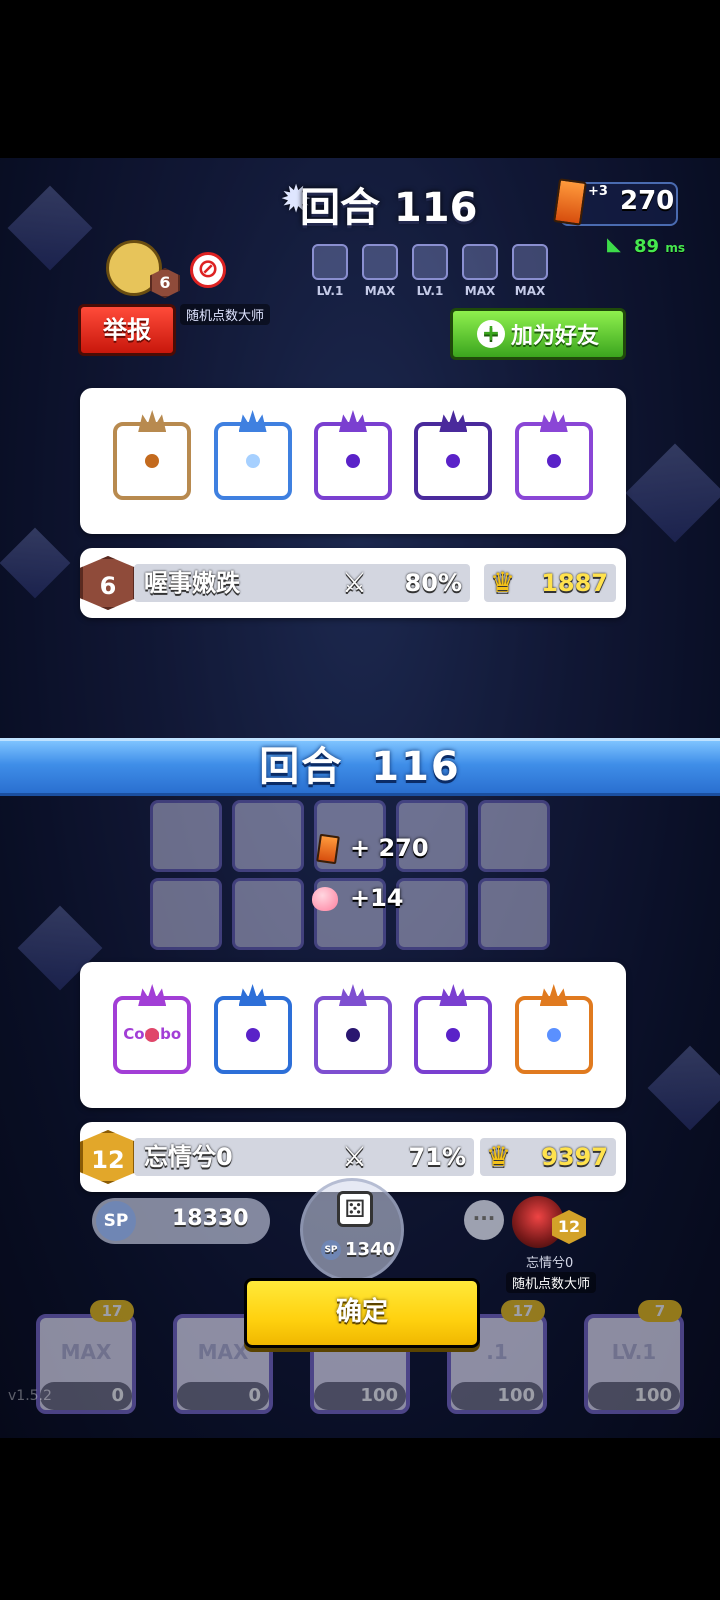  Describe the element at coordinates (352, 875) in the screenshot. I see `board-background` at that location.